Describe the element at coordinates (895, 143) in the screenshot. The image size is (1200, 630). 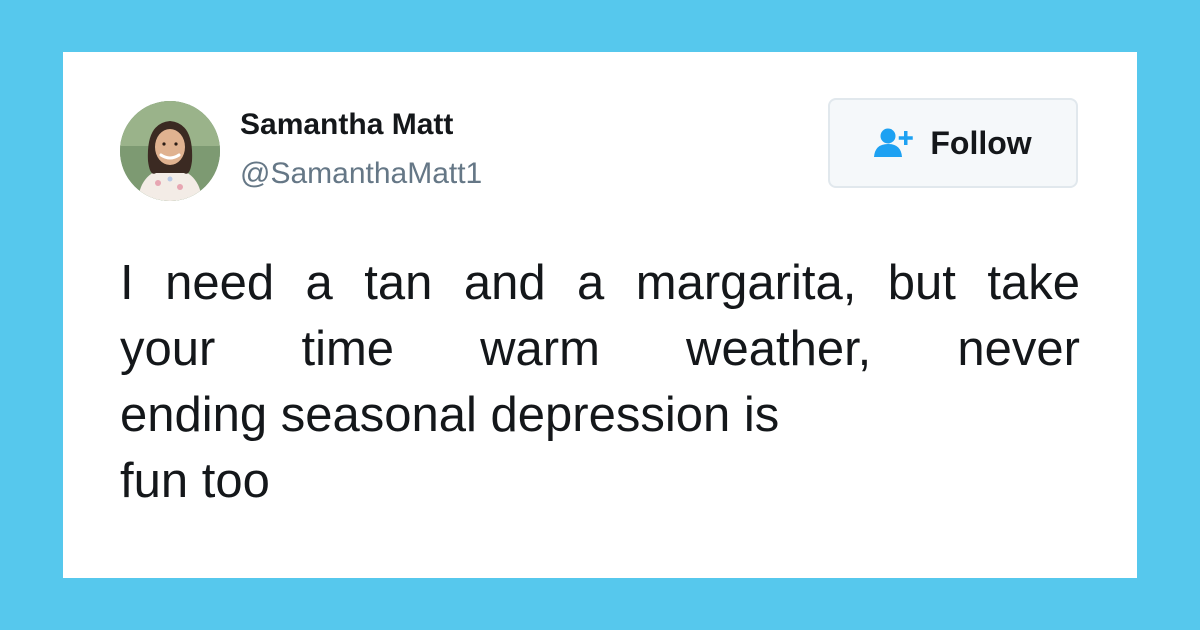
I see `add-user-icon` at that location.